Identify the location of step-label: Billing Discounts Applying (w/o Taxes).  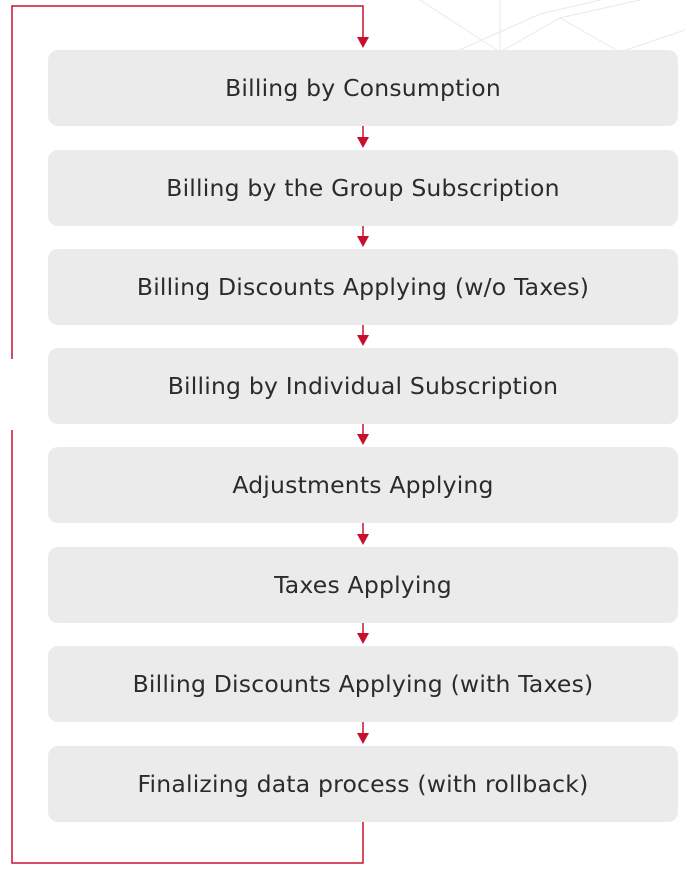
(363, 287).